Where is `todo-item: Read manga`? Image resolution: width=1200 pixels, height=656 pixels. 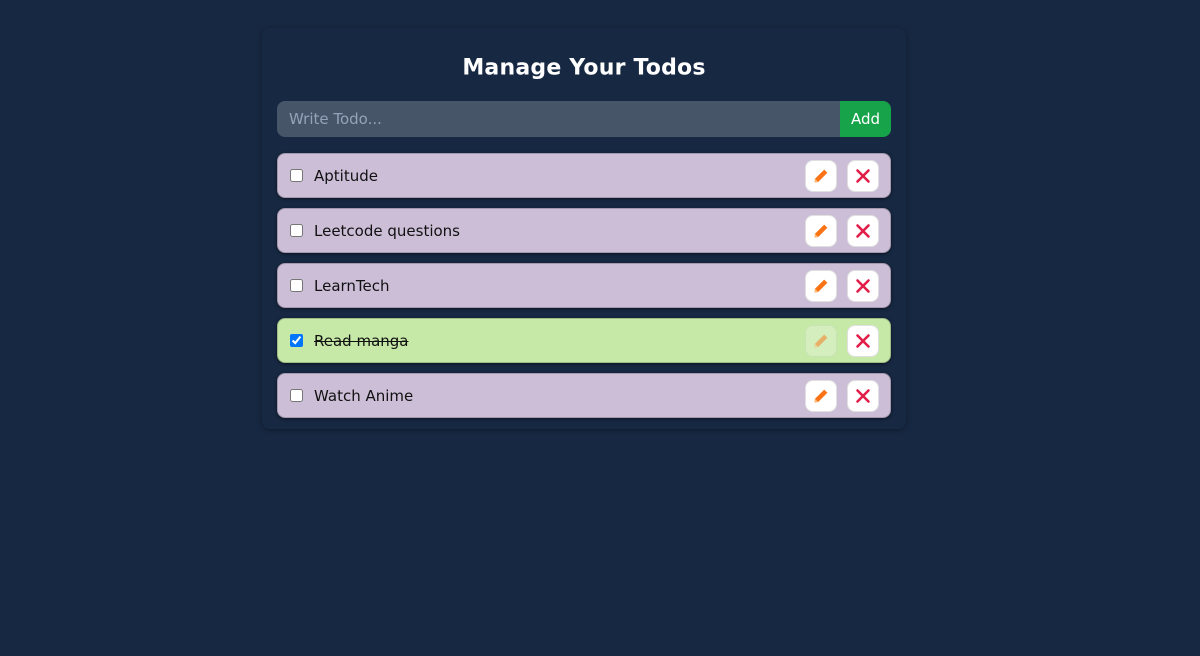 todo-item: Read manga is located at coordinates (584, 340).